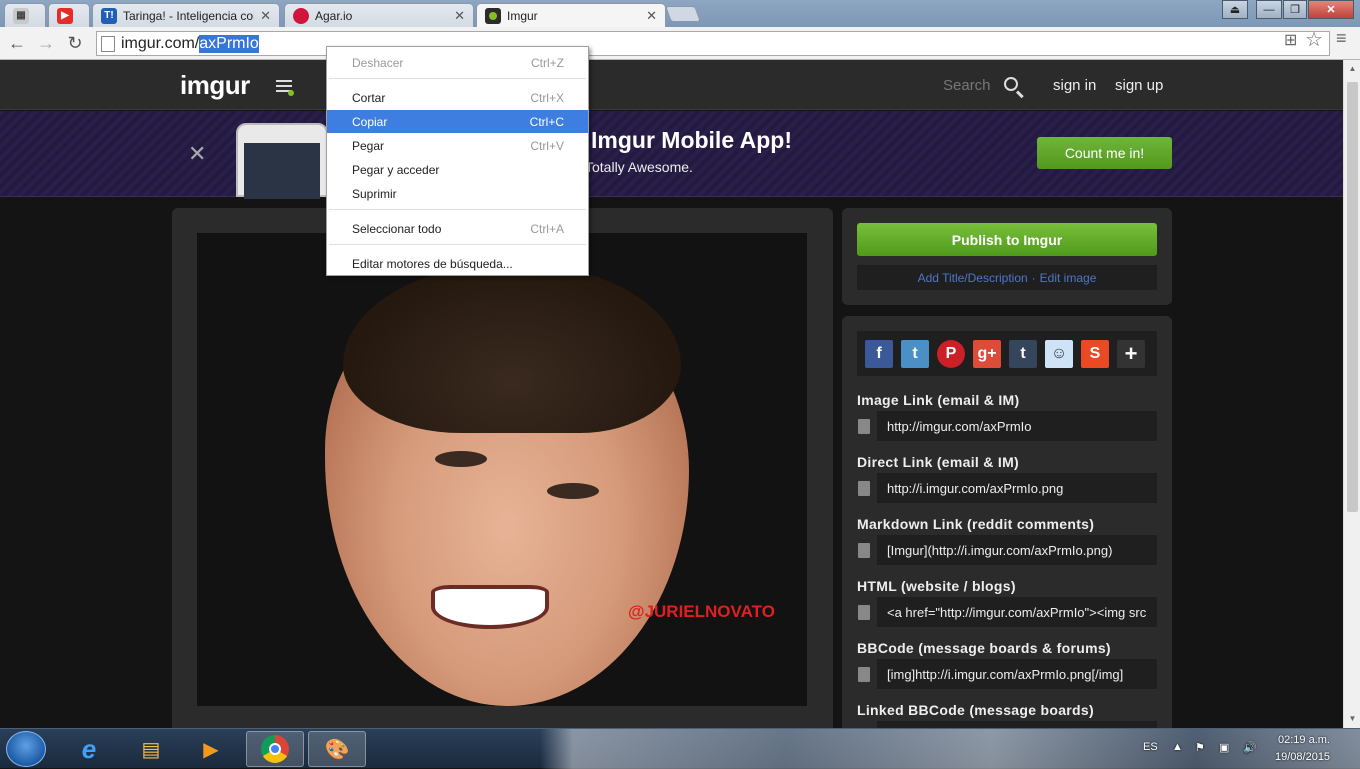 This screenshot has height=769, width=1360. Describe the element at coordinates (457, 244) in the screenshot. I see `menu-separator` at that location.